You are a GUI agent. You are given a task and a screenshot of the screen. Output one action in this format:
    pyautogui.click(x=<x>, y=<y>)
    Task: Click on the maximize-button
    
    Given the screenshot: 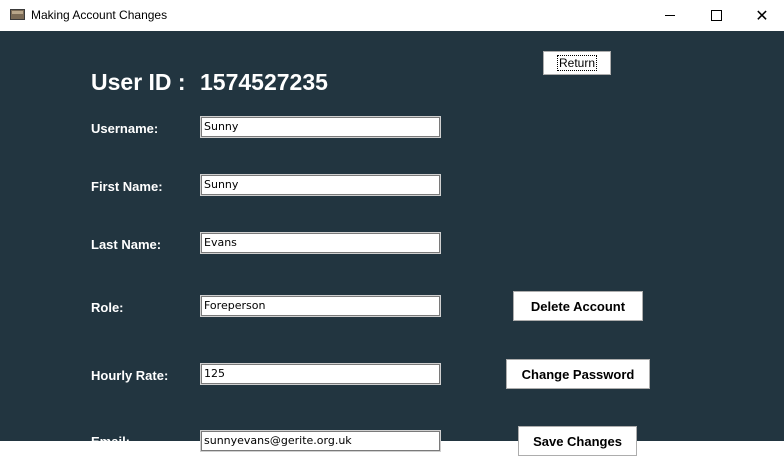 What is the action you would take?
    pyautogui.click(x=716, y=15)
    